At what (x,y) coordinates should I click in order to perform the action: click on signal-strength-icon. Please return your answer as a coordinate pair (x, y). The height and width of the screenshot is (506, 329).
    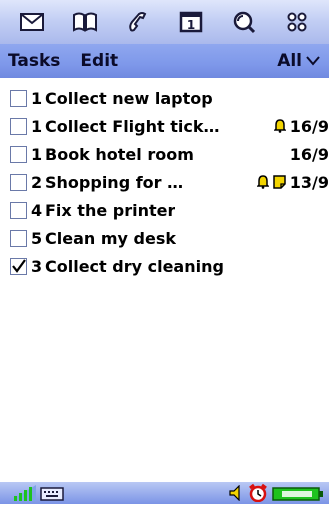
    Looking at the image, I should click on (23, 495).